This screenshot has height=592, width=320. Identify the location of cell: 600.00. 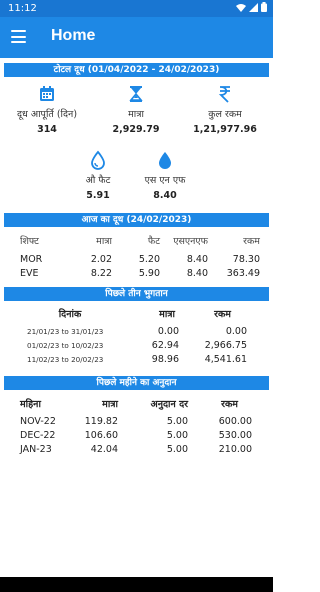
(235, 421).